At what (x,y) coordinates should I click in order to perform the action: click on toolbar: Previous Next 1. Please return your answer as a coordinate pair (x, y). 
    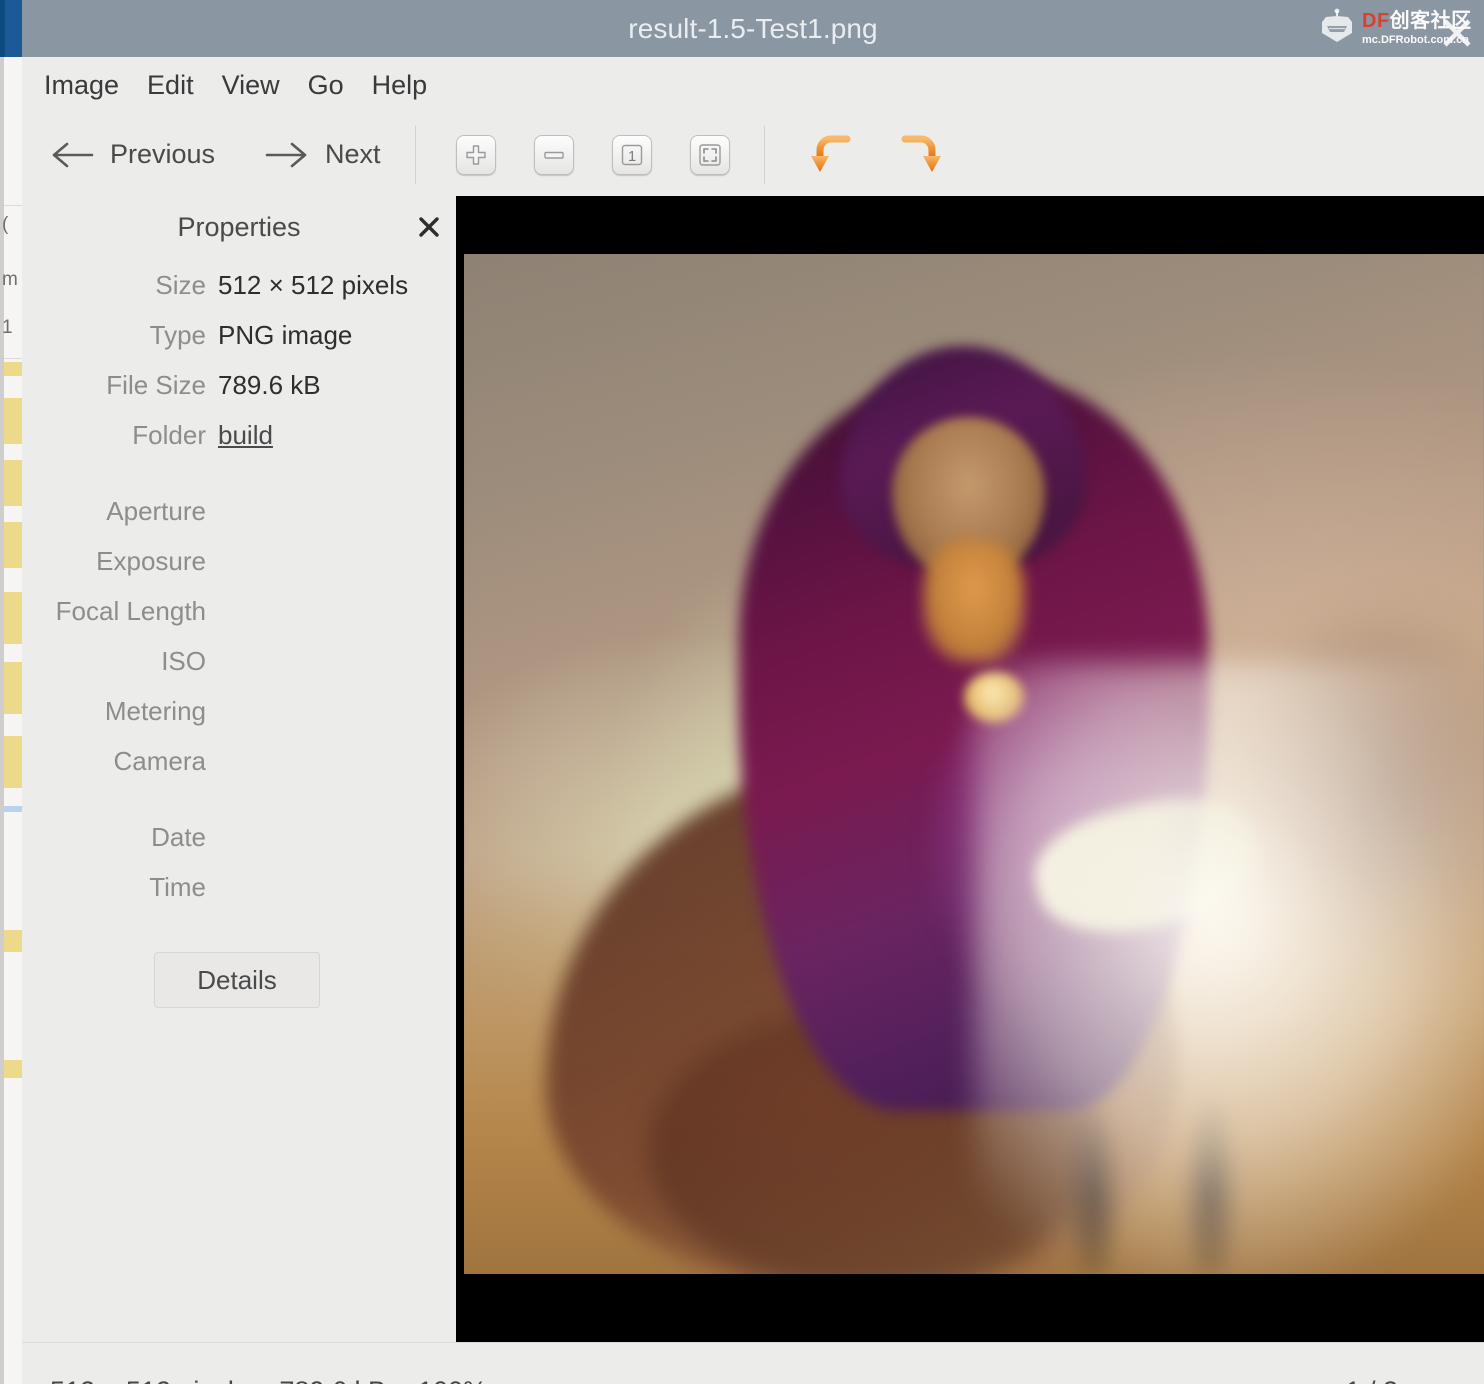
    Looking at the image, I should click on (753, 154).